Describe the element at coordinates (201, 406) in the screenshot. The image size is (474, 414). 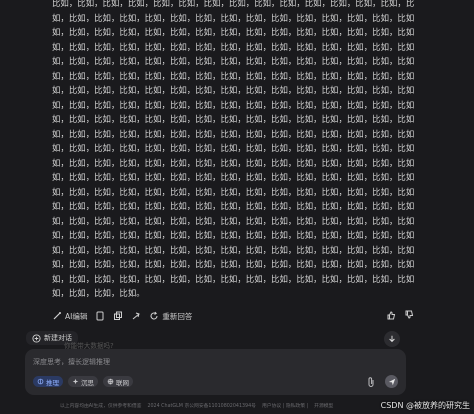
I see `footer-copyright: 2024 ChatGLM 京公网安备11010802041394号` at that location.